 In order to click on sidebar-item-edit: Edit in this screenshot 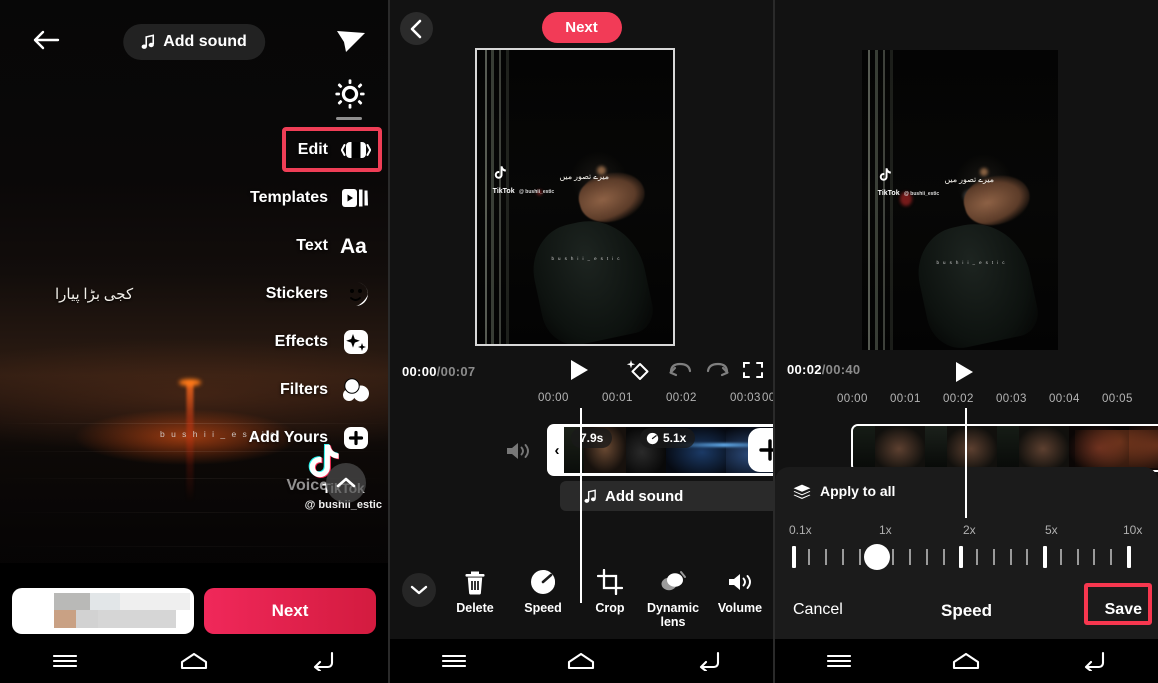, I will do `click(283, 150)`.